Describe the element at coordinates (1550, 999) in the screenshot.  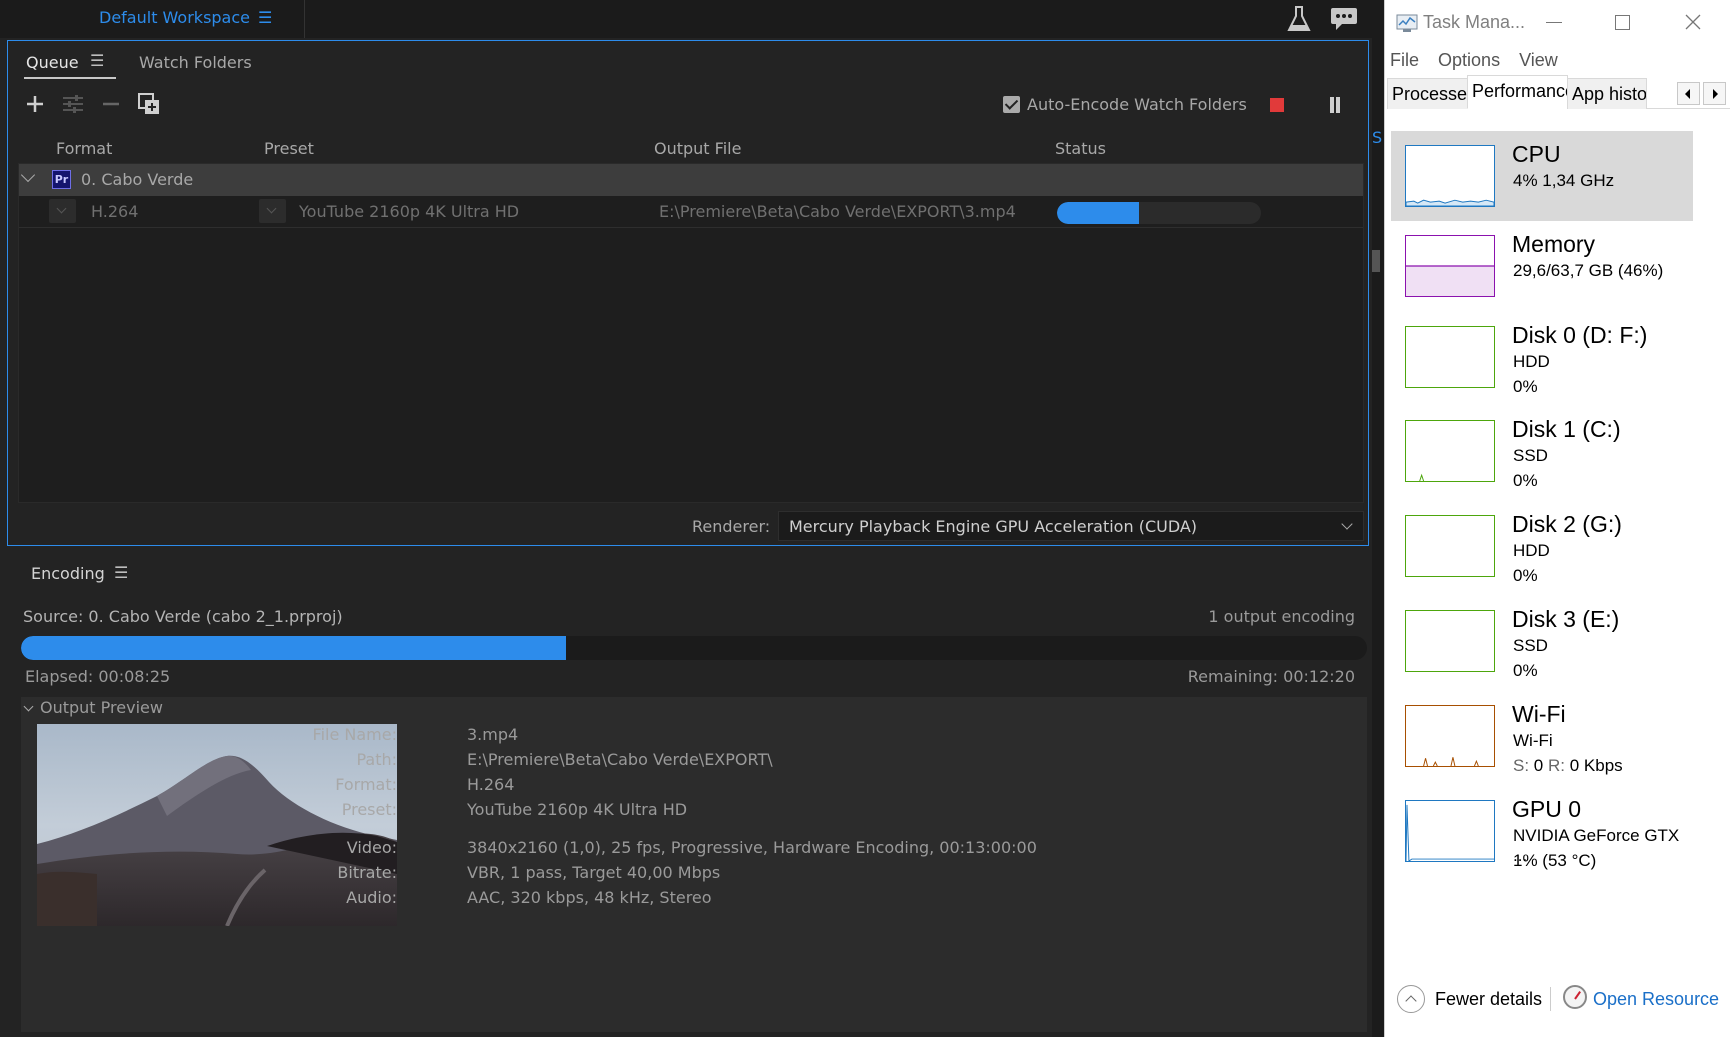
I see `divider` at that location.